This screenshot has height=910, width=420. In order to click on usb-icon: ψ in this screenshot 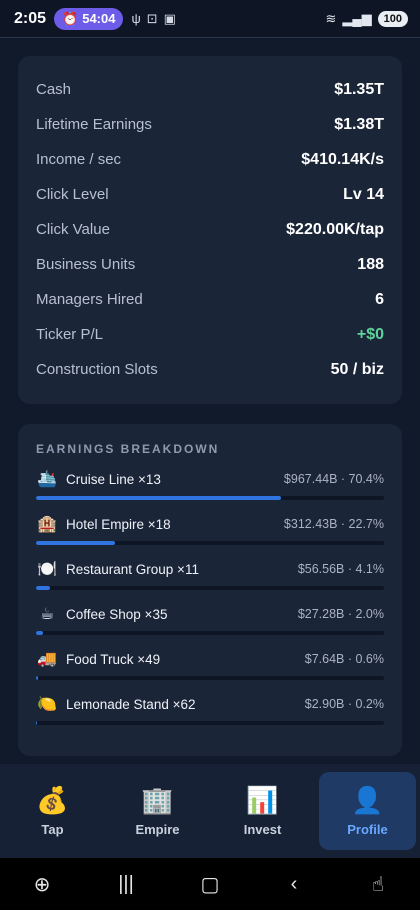, I will do `click(136, 18)`.